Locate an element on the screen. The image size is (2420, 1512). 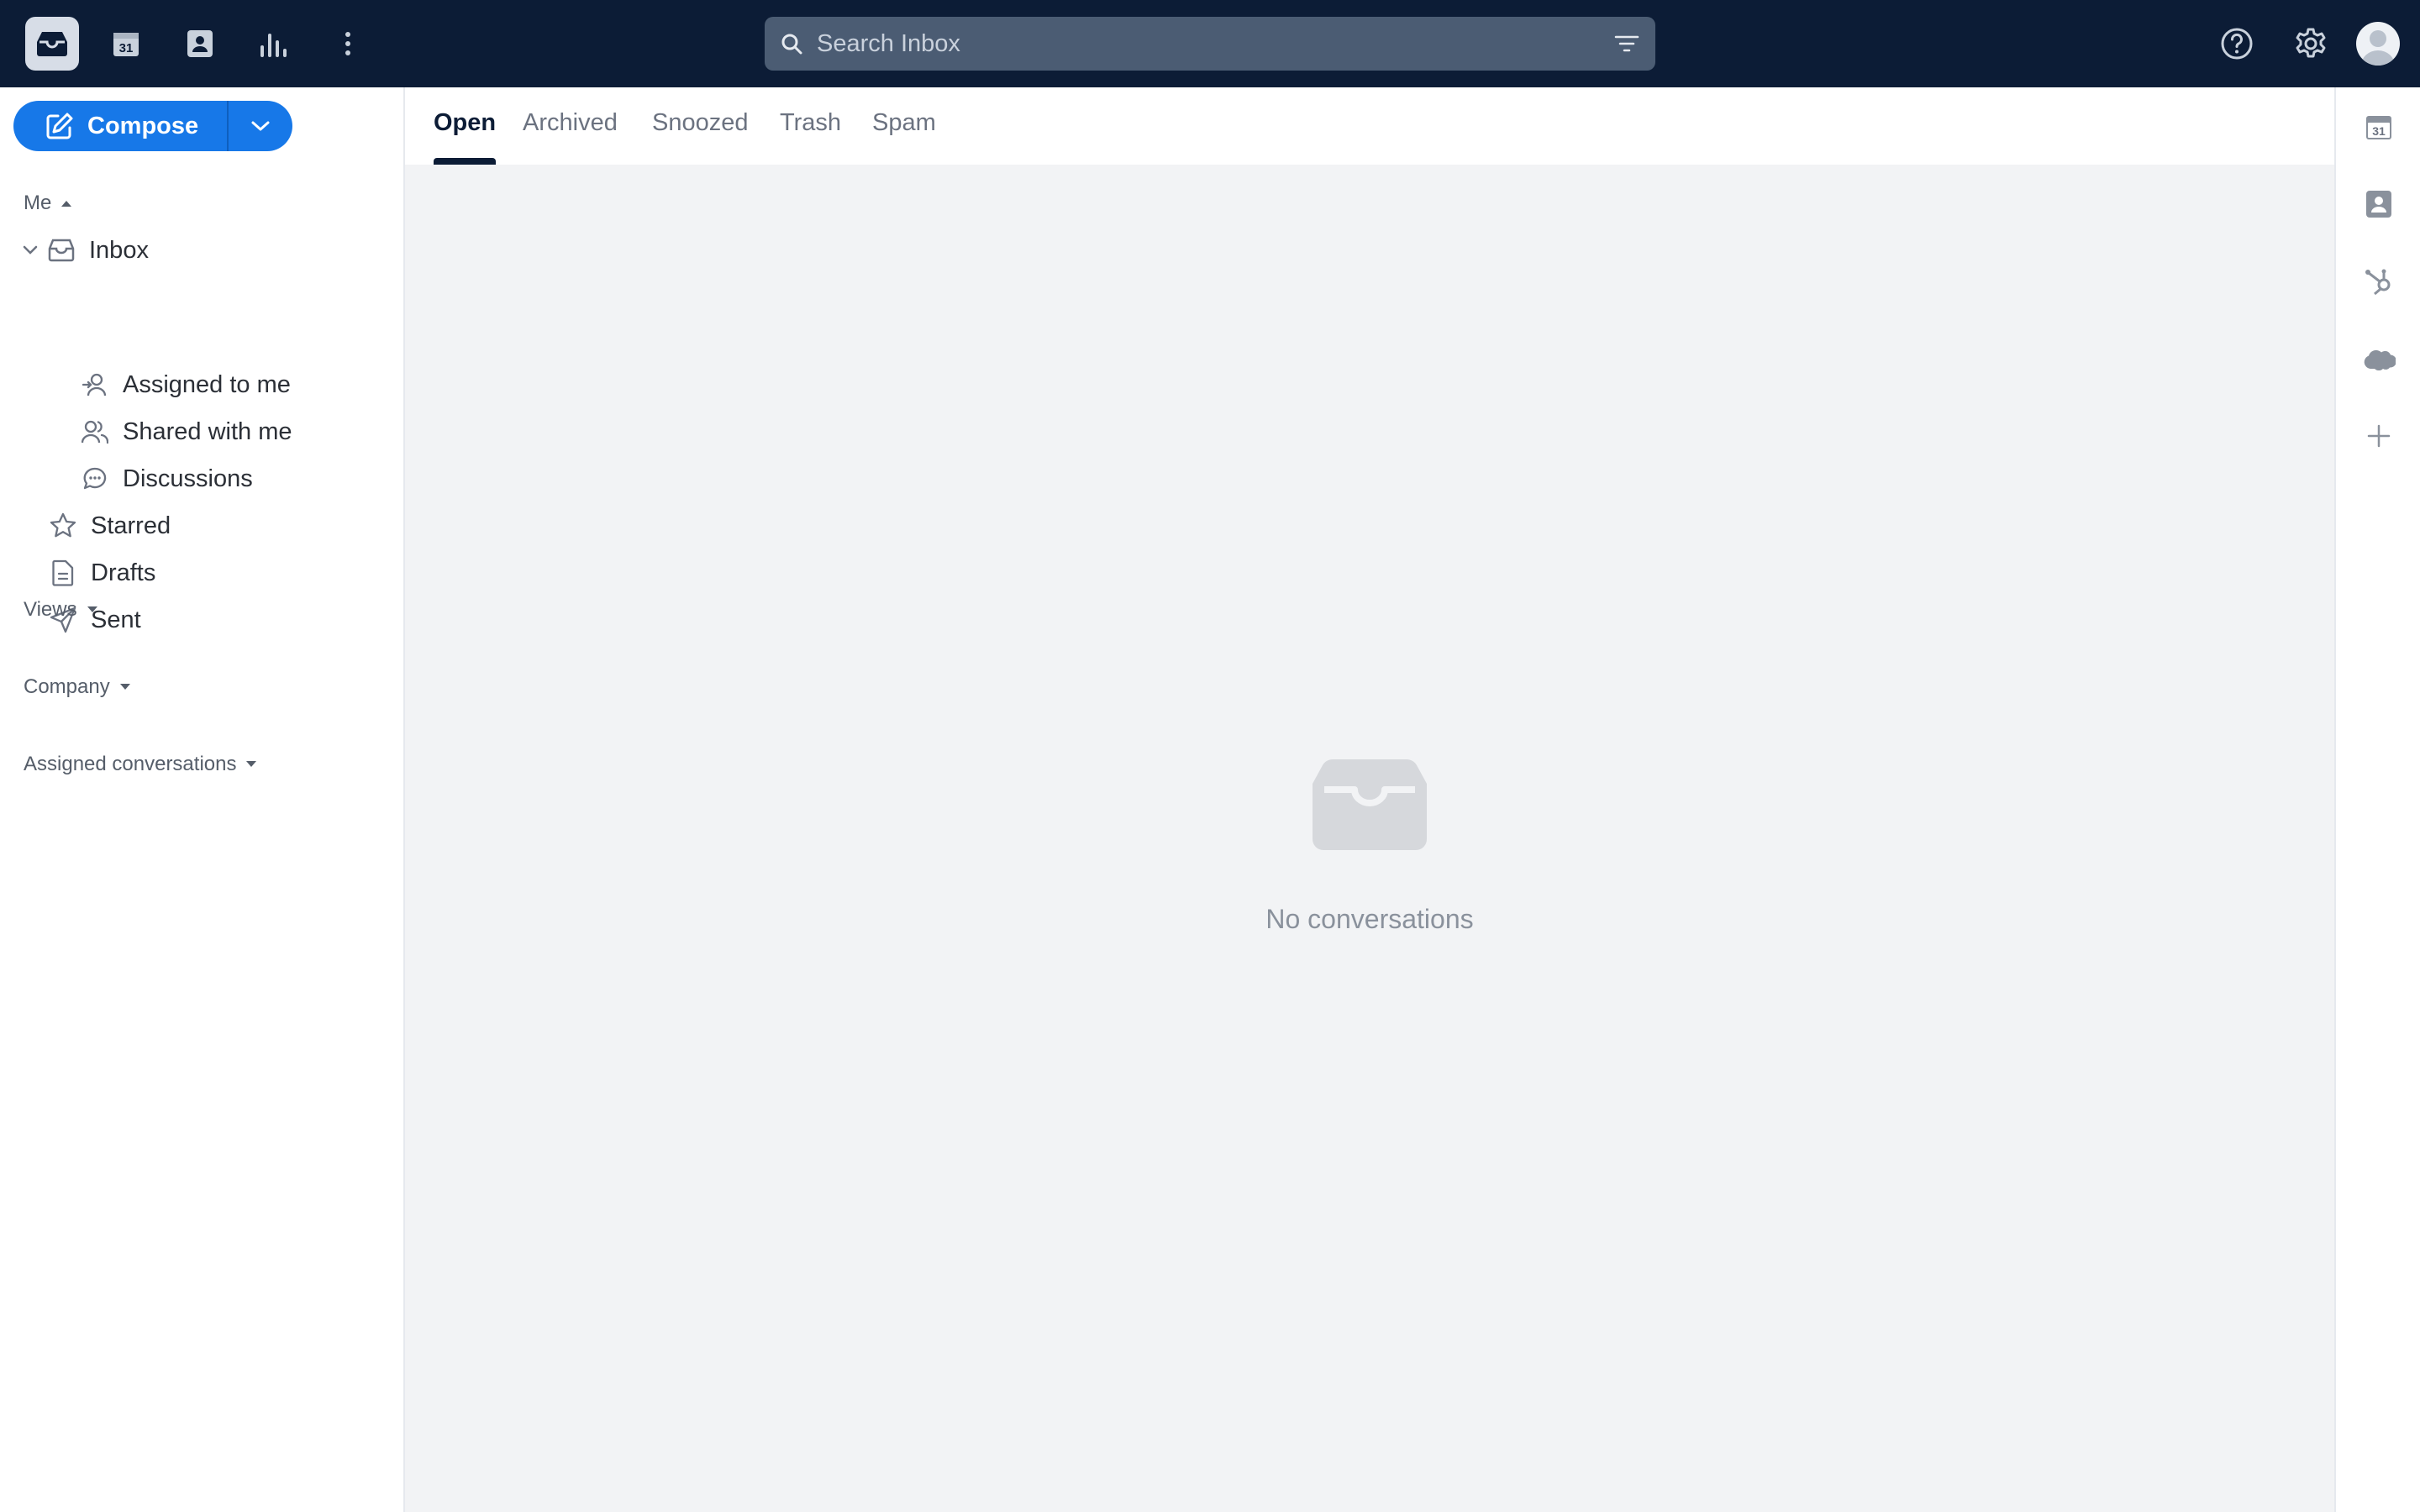
filter-icon is located at coordinates (1626, 43).